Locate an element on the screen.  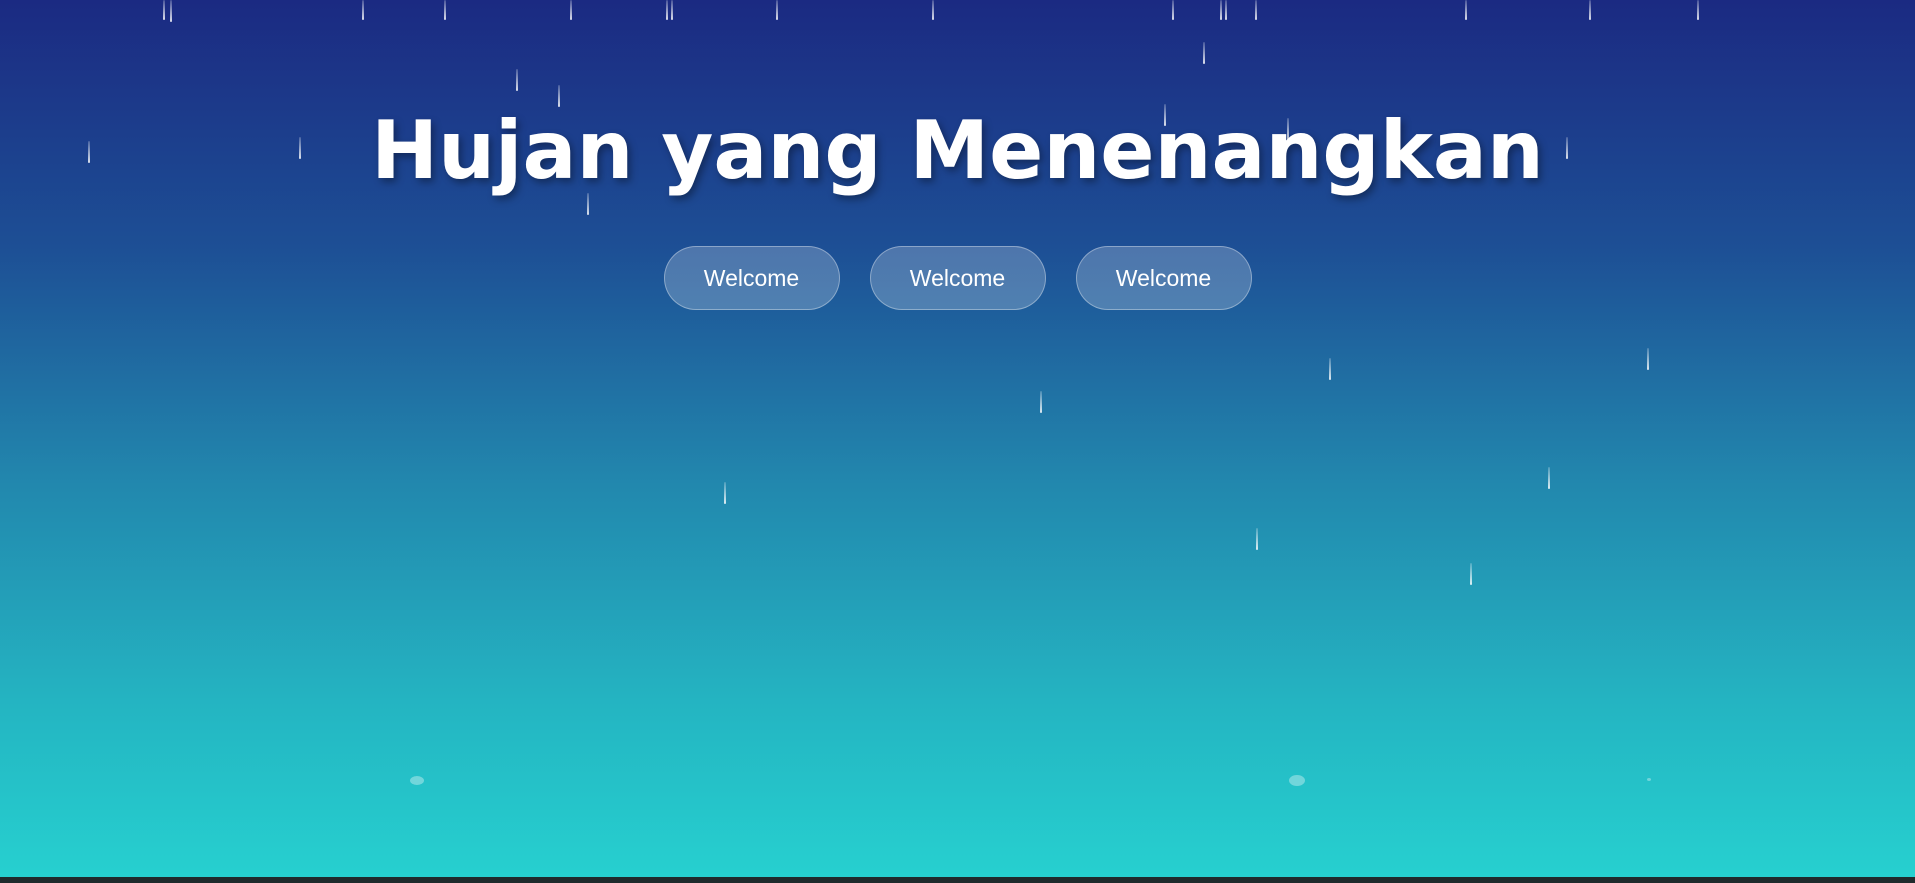
button-group: Welcome Welcome Welcome is located at coordinates (957, 278).